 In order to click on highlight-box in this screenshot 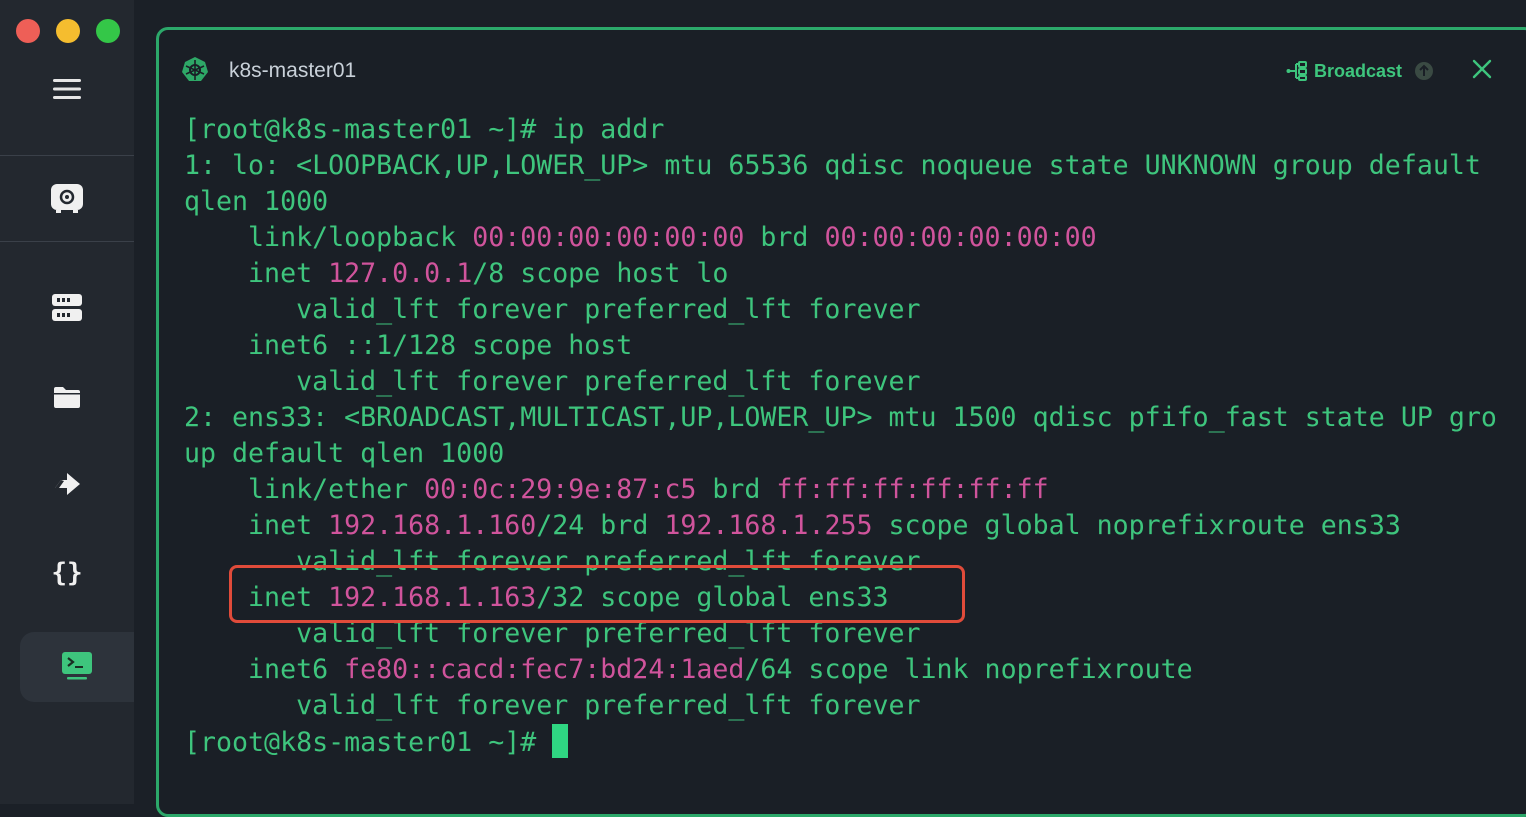, I will do `click(597, 594)`.